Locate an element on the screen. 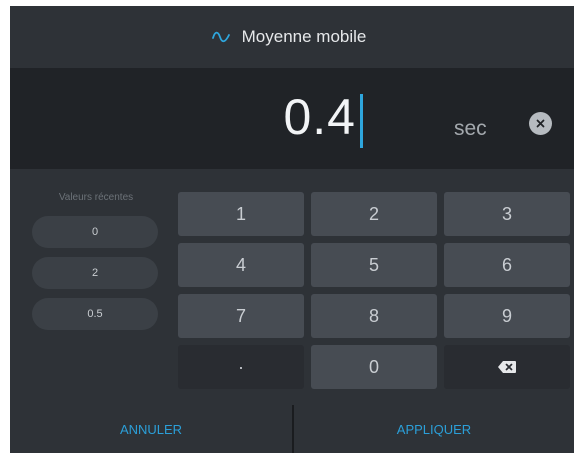  key-7: 7 is located at coordinates (241, 316).